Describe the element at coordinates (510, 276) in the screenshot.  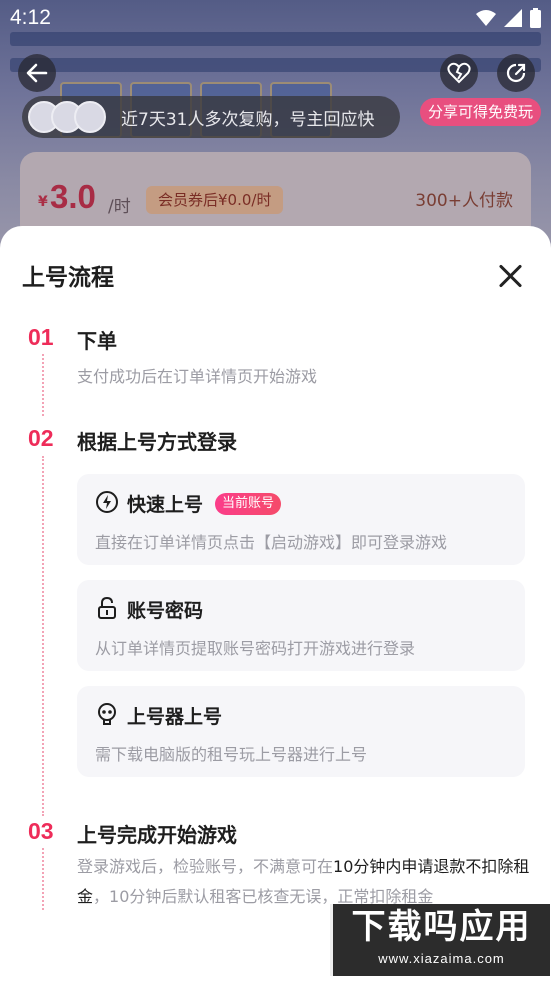
I see `close-button` at that location.